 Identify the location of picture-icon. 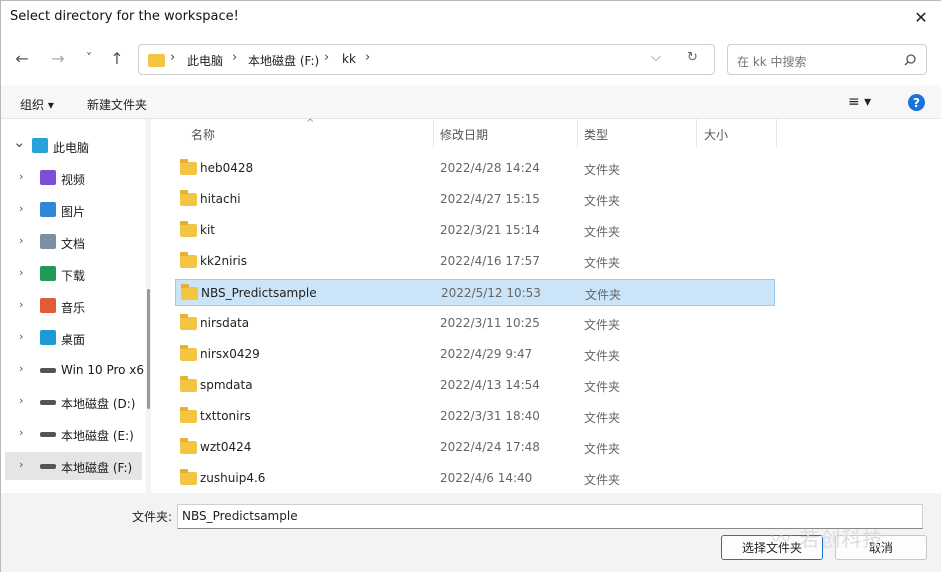
(48, 209).